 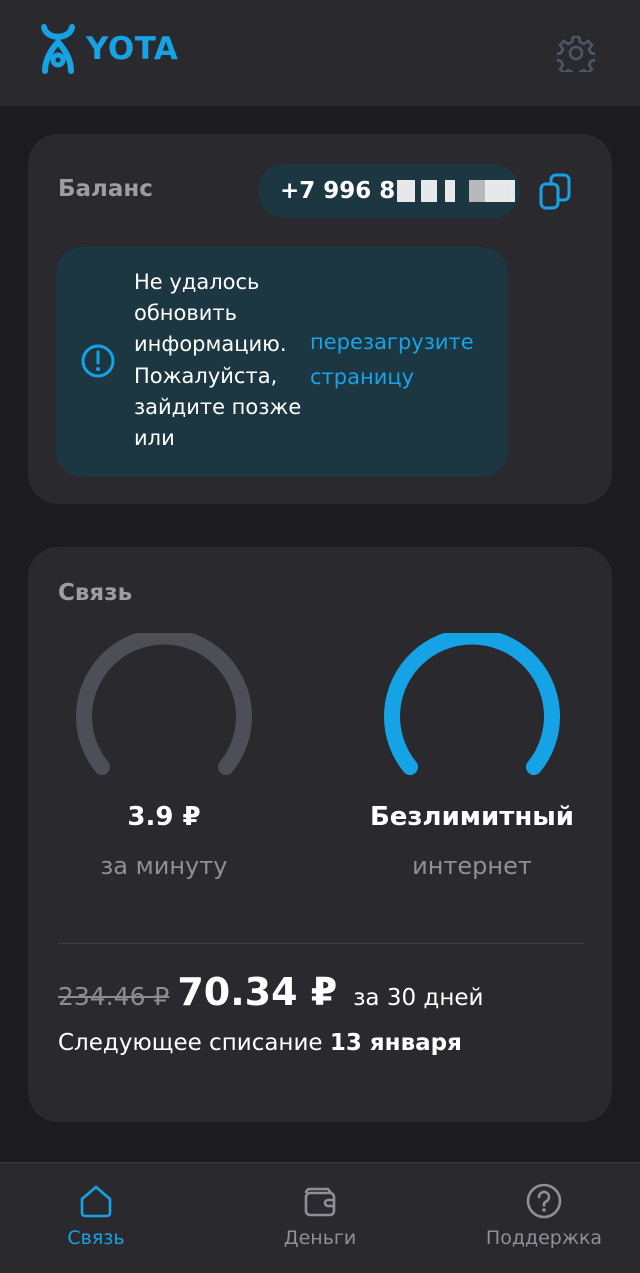 I want to click on copy-icon, so click(x=556, y=192).